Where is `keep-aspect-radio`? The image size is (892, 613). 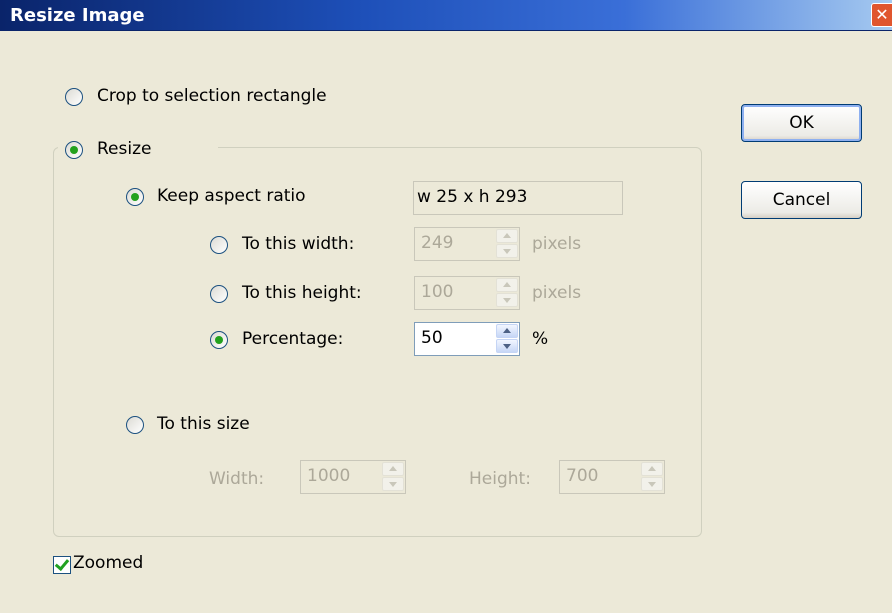 keep-aspect-radio is located at coordinates (135, 197).